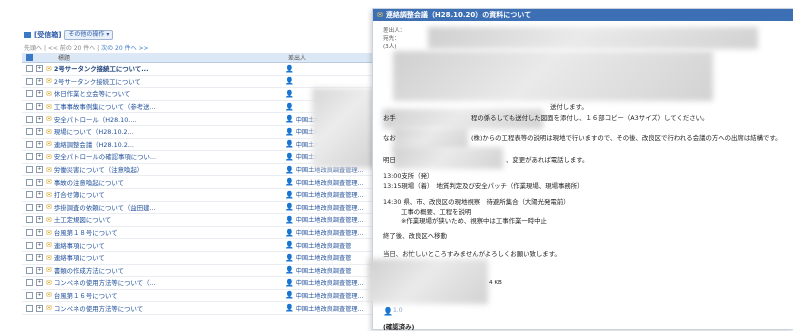 This screenshot has width=793, height=331. Describe the element at coordinates (159, 219) in the screenshot. I see `row-subject: 土工定規図について` at that location.